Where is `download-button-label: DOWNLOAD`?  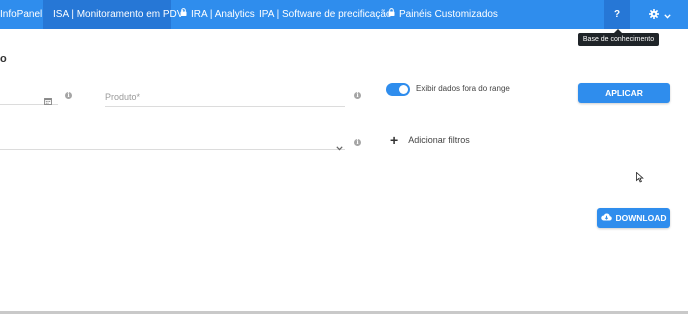
download-button-label: DOWNLOAD is located at coordinates (641, 218).